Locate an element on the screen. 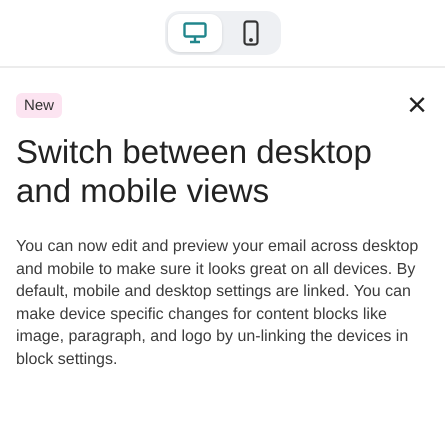 This screenshot has height=432, width=445. desktop-icon is located at coordinates (194, 33).